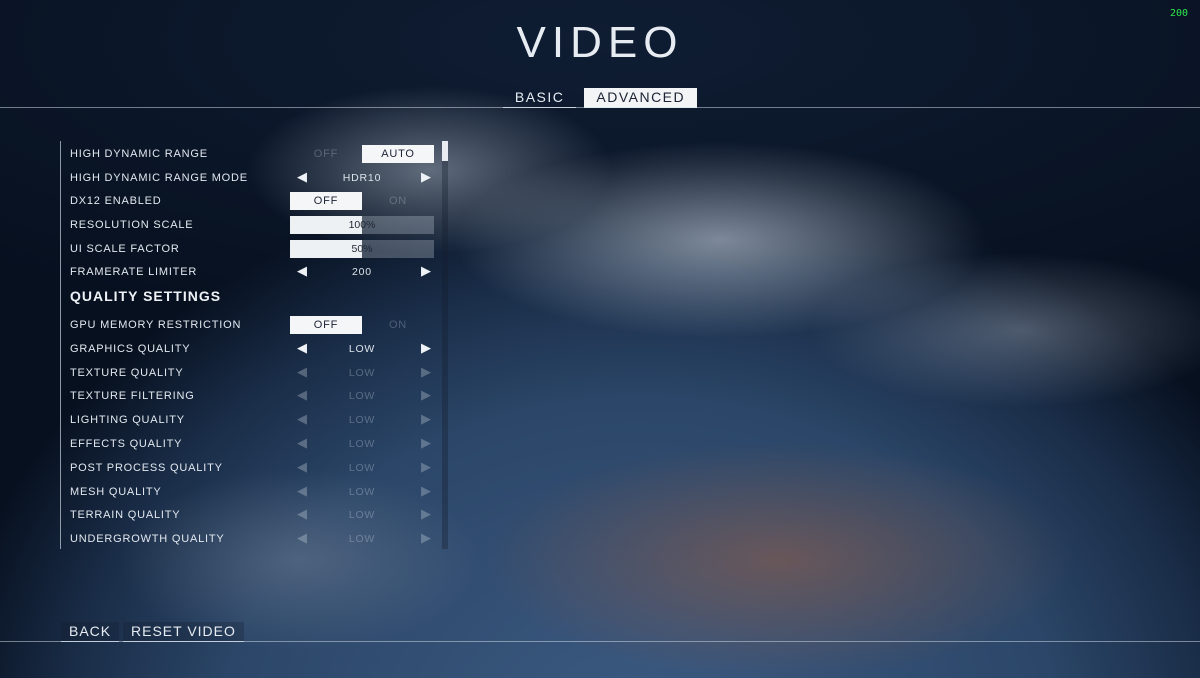 This screenshot has width=1200, height=678. Describe the element at coordinates (641, 98) in the screenshot. I see `tab-advanced: ADVANCED` at that location.